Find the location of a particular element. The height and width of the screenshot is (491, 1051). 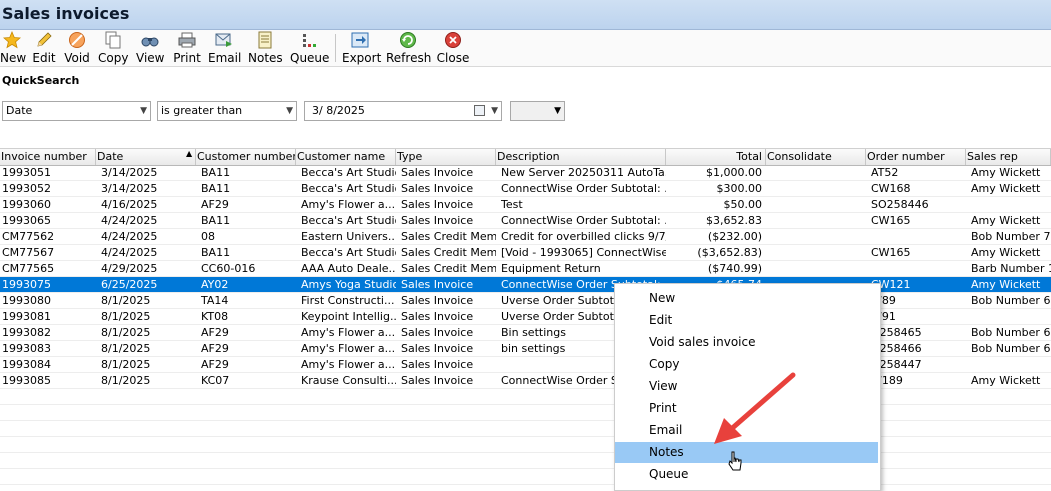

column-header: Customer number is located at coordinates (246, 157).